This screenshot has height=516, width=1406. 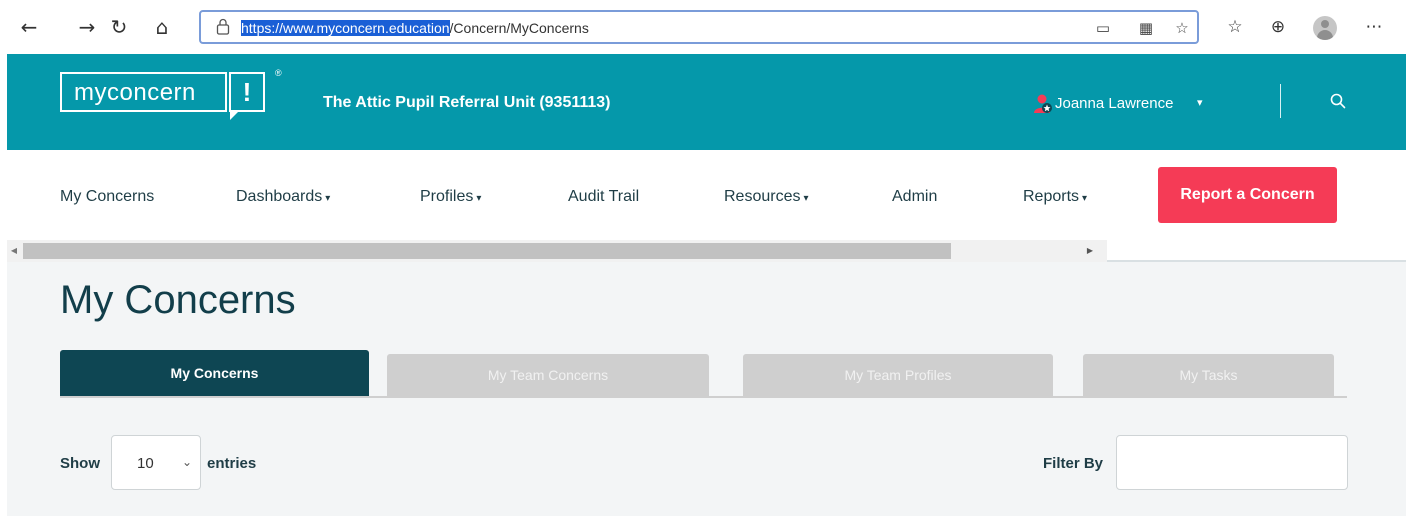 I want to click on filter-input, so click(x=1232, y=462).